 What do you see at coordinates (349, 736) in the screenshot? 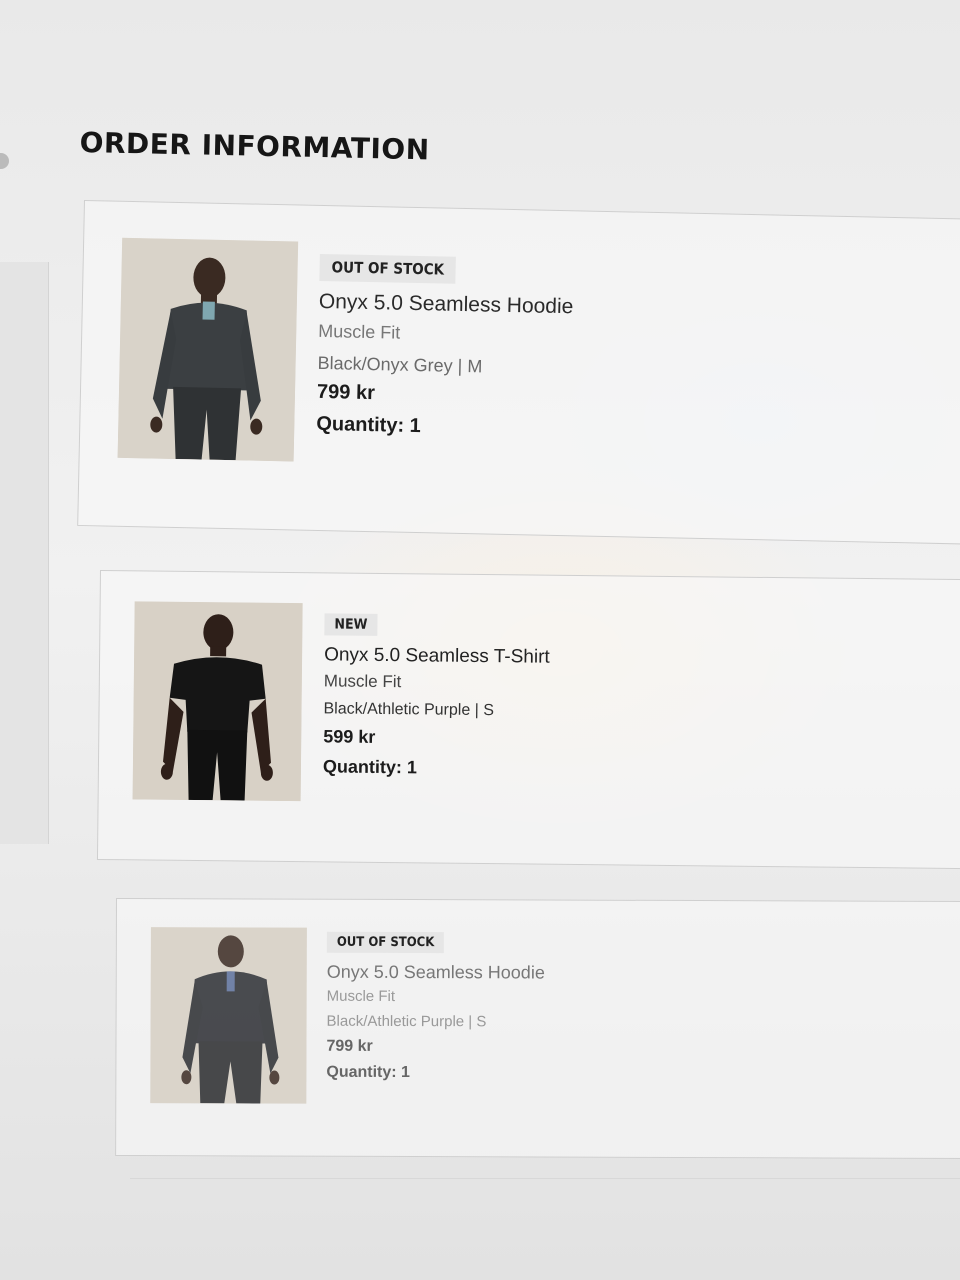
I see `product-price: 599 kr` at bounding box center [349, 736].